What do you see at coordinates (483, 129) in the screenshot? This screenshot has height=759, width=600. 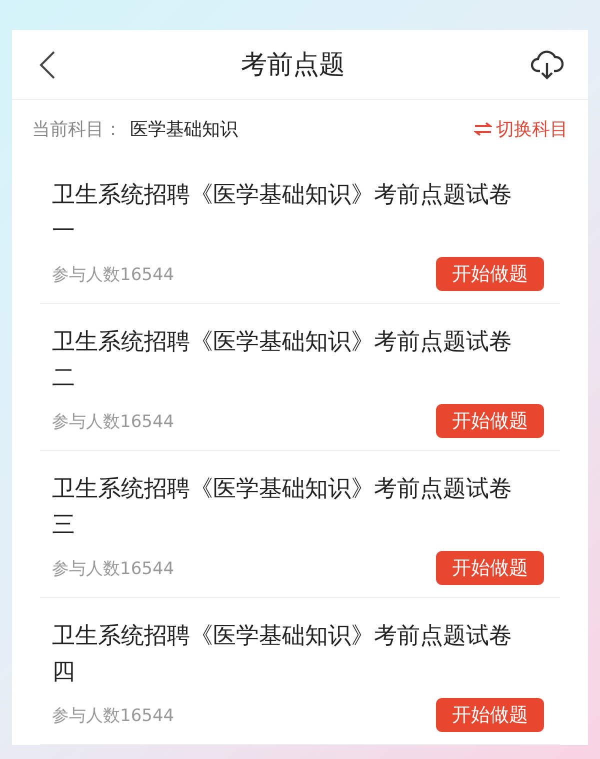 I see `swap-icon` at bounding box center [483, 129].